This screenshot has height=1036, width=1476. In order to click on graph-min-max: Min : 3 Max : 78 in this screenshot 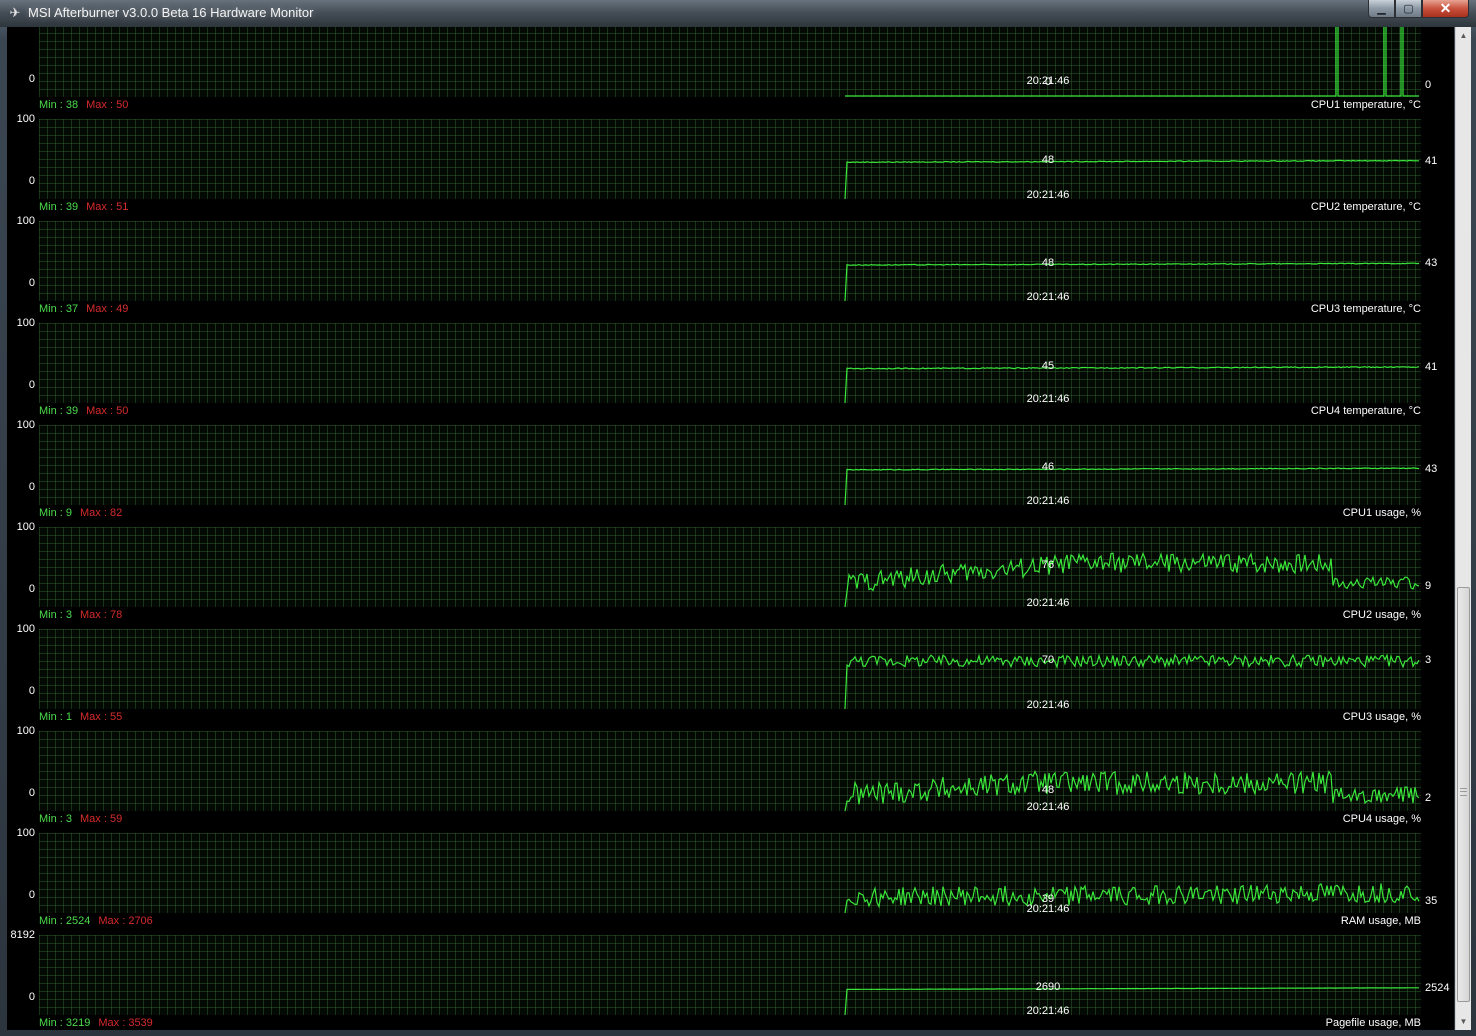, I will do `click(80, 615)`.